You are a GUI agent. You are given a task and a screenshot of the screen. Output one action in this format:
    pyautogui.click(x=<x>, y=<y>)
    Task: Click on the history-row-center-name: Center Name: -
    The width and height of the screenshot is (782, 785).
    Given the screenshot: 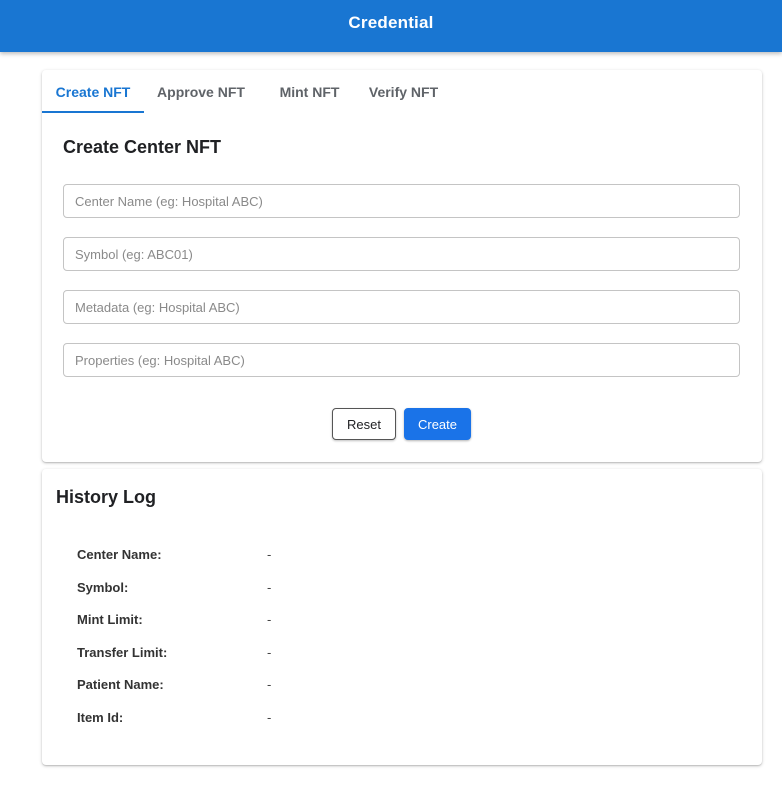 What is the action you would take?
    pyautogui.click(x=174, y=563)
    